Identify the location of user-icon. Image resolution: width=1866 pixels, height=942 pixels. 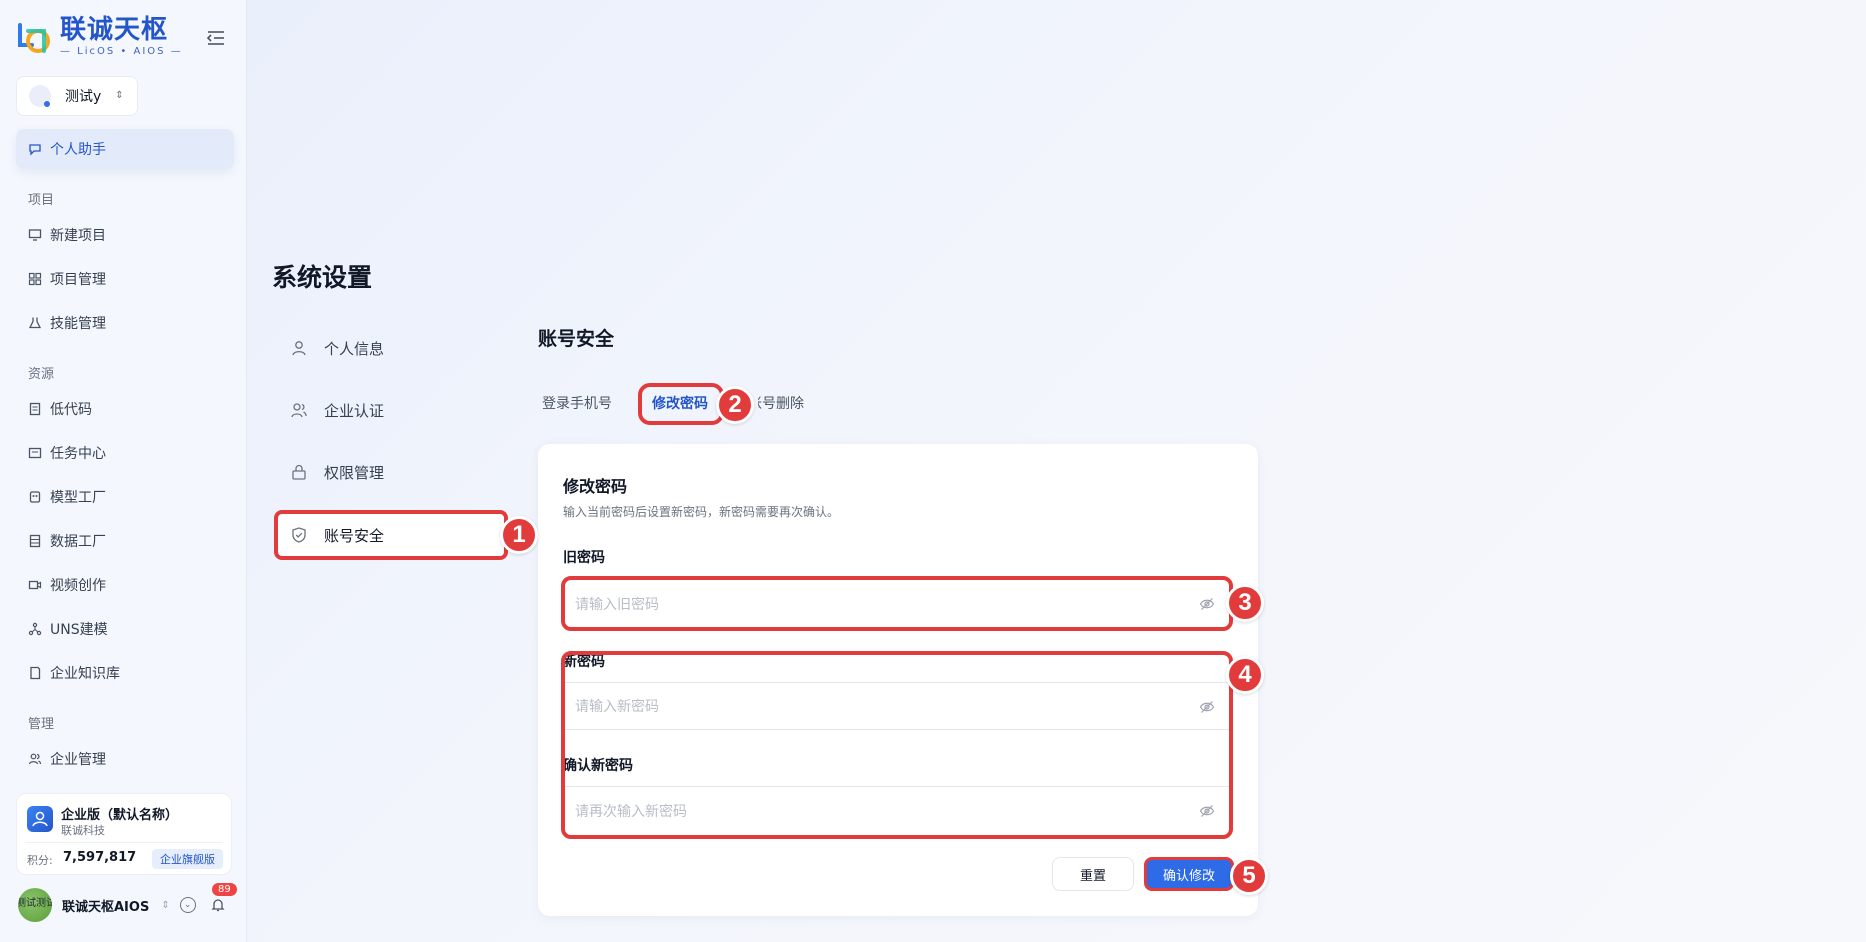
(299, 348).